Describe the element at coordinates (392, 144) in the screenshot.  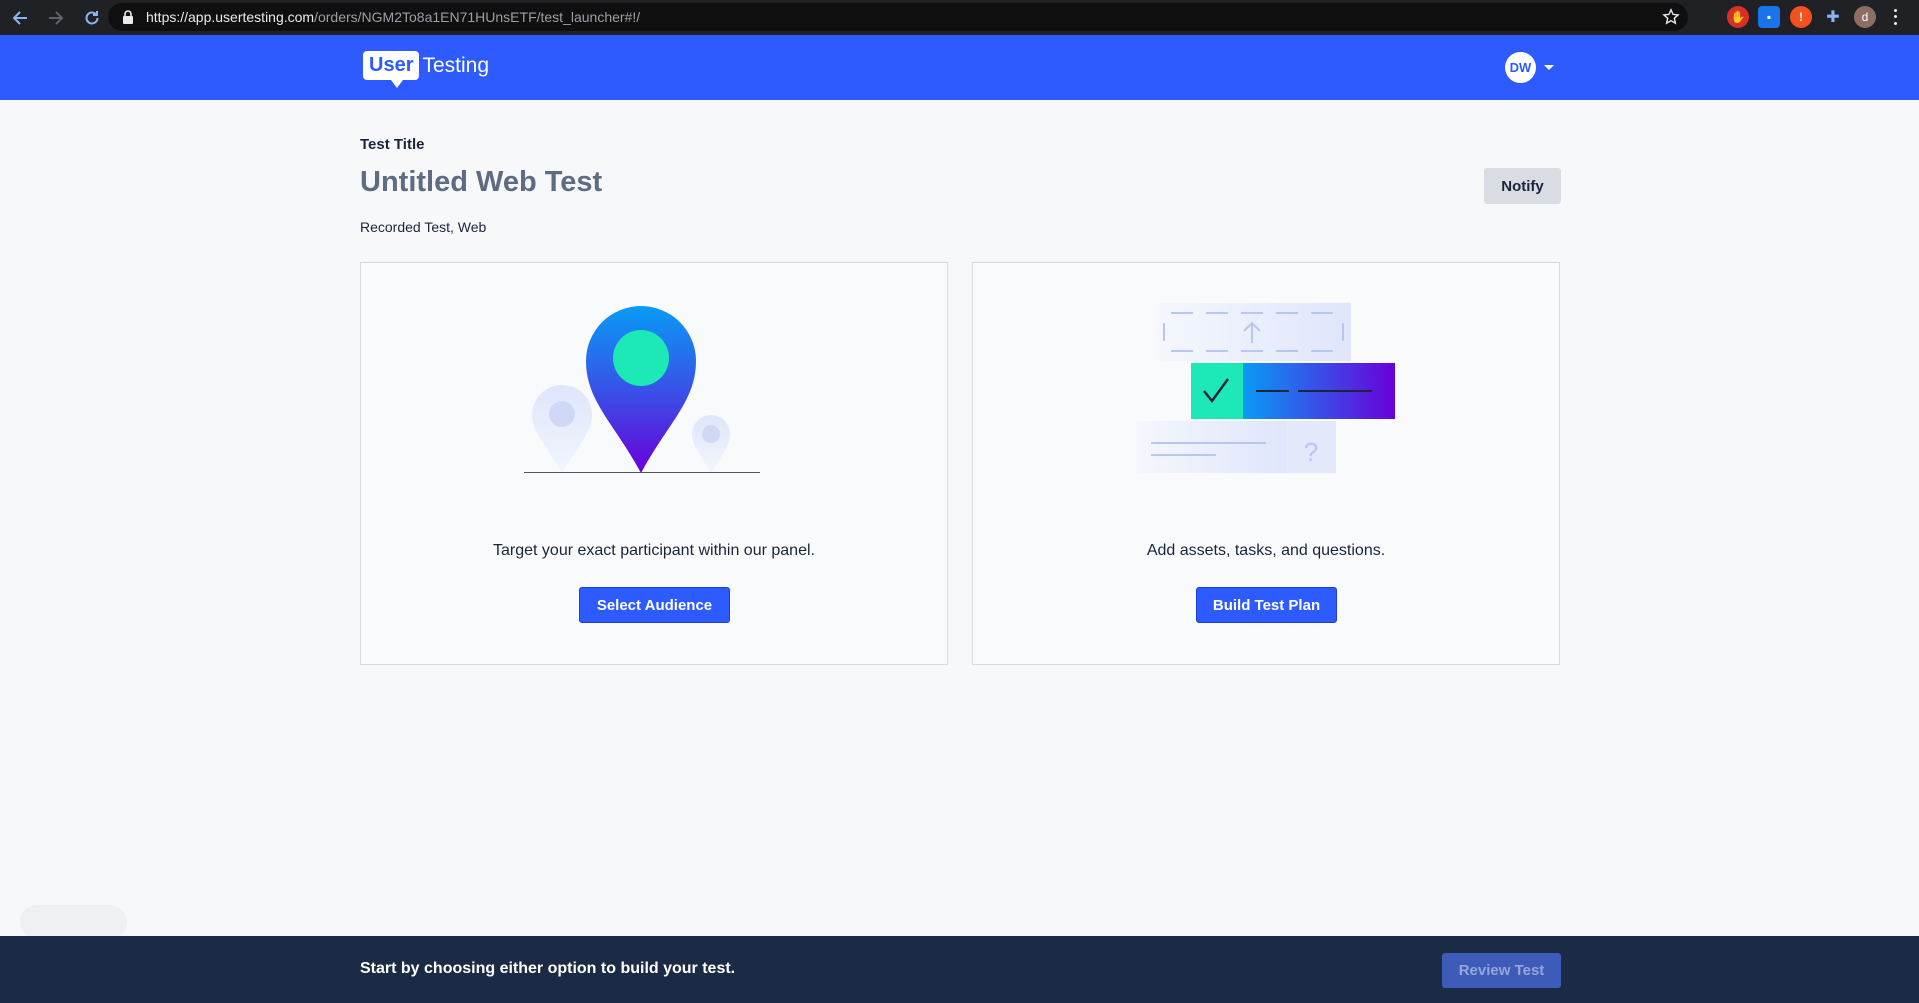
I see `test-title-label: Test Title` at that location.